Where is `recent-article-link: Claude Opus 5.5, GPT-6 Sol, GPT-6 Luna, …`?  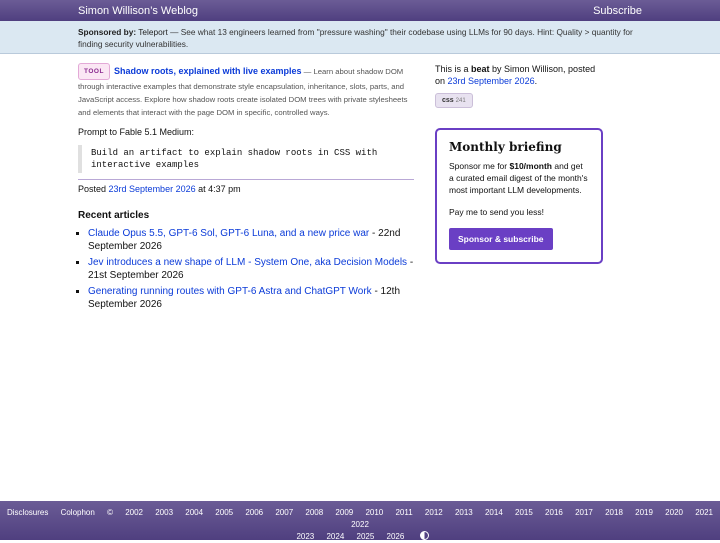
recent-article-link: Claude Opus 5.5, GPT-6 Sol, GPT-6 Luna, … is located at coordinates (228, 233).